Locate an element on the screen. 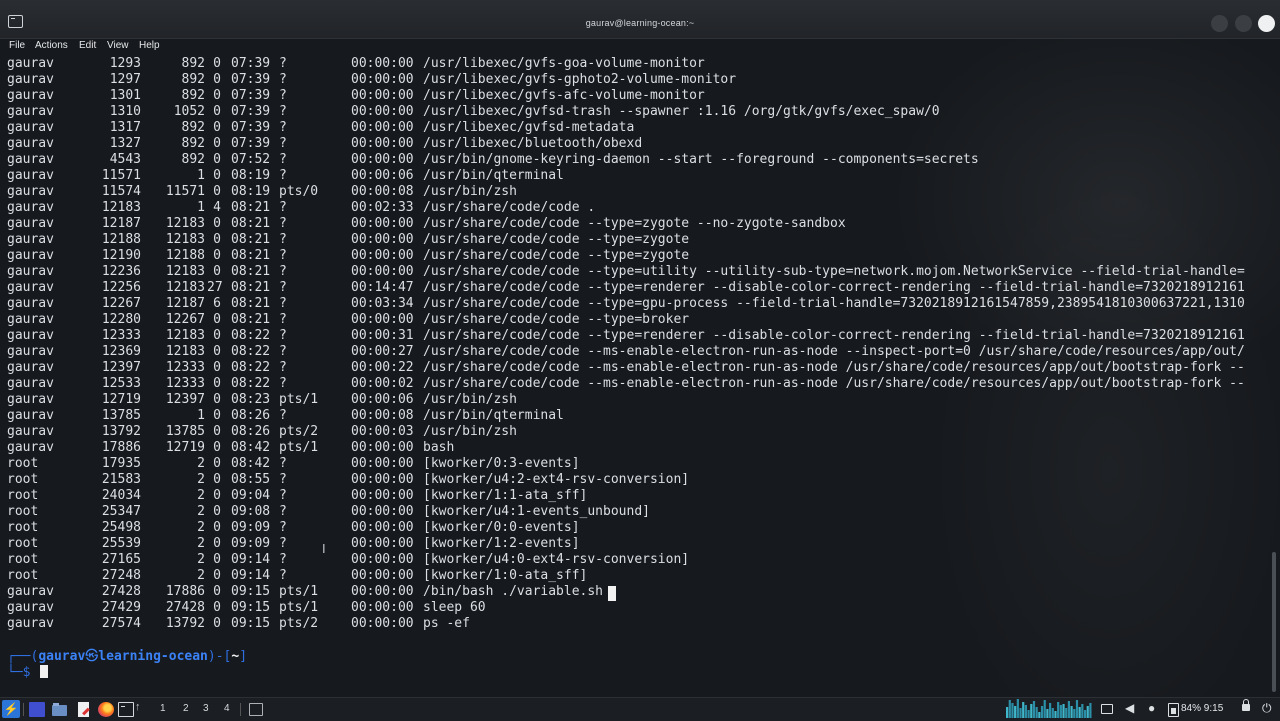 The height and width of the screenshot is (721, 1280). menu-file: File is located at coordinates (17, 45).